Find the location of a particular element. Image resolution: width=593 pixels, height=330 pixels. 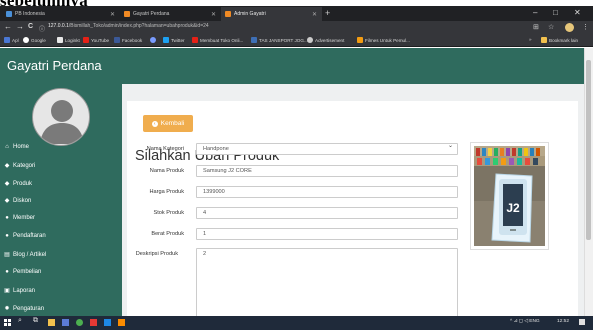

search-icon: ⌕ is located at coordinates (20, 321).